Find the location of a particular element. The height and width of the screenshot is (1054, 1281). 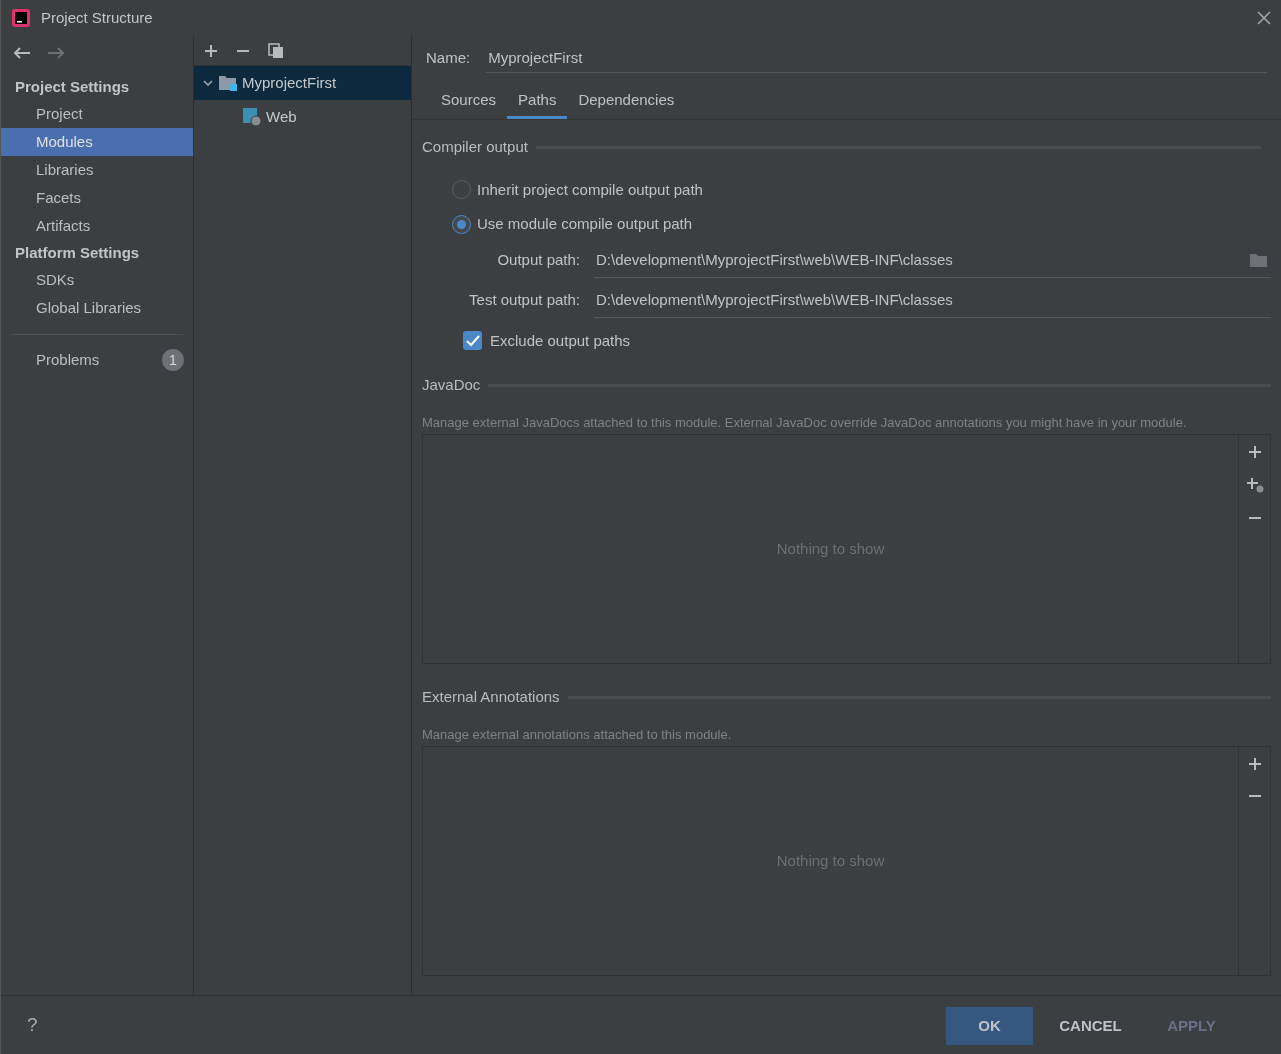

copy-icon is located at coordinates (276, 50).